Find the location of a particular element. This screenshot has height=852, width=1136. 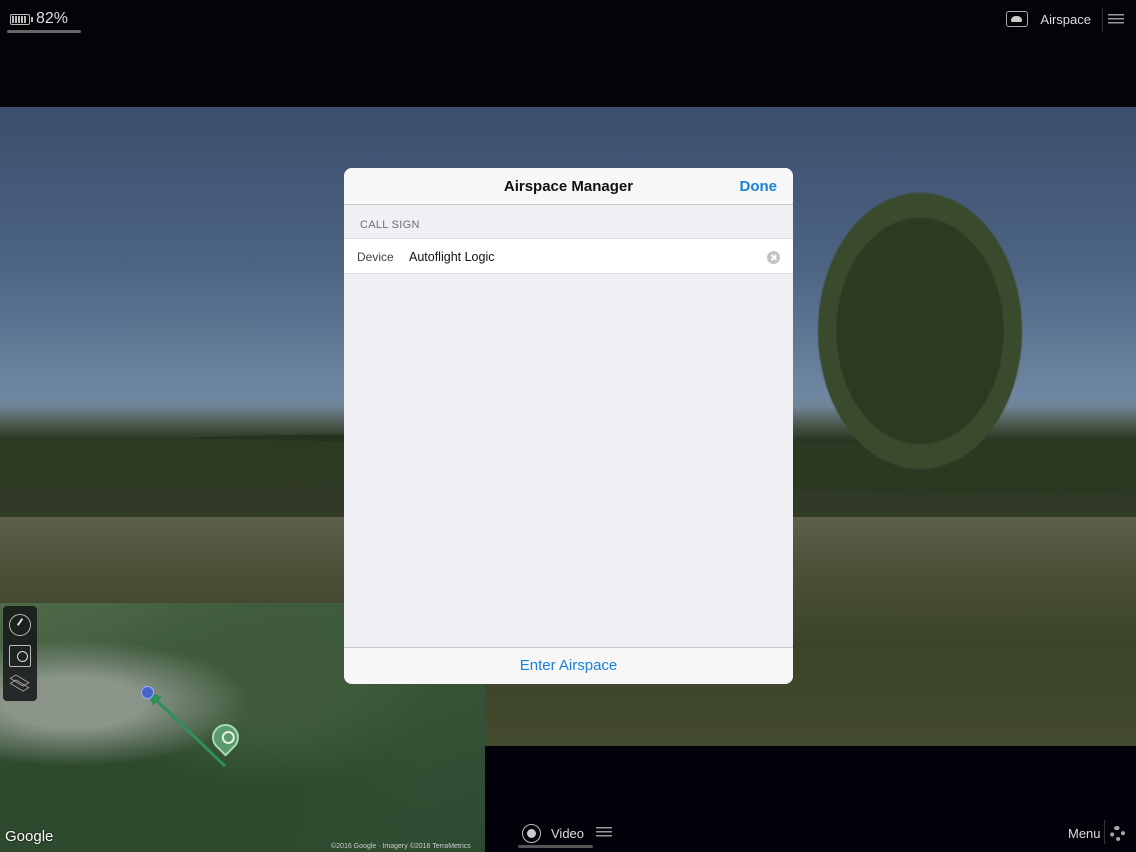

battery-percent: 82% is located at coordinates (52, 18).